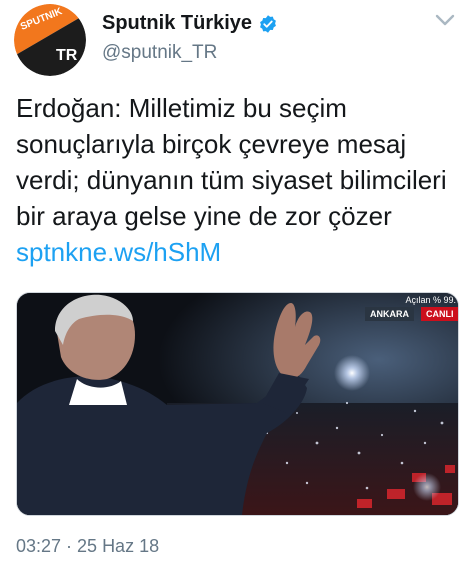 The height and width of the screenshot is (567, 470). Describe the element at coordinates (389, 314) in the screenshot. I see `location-chip: ANKARA` at that location.